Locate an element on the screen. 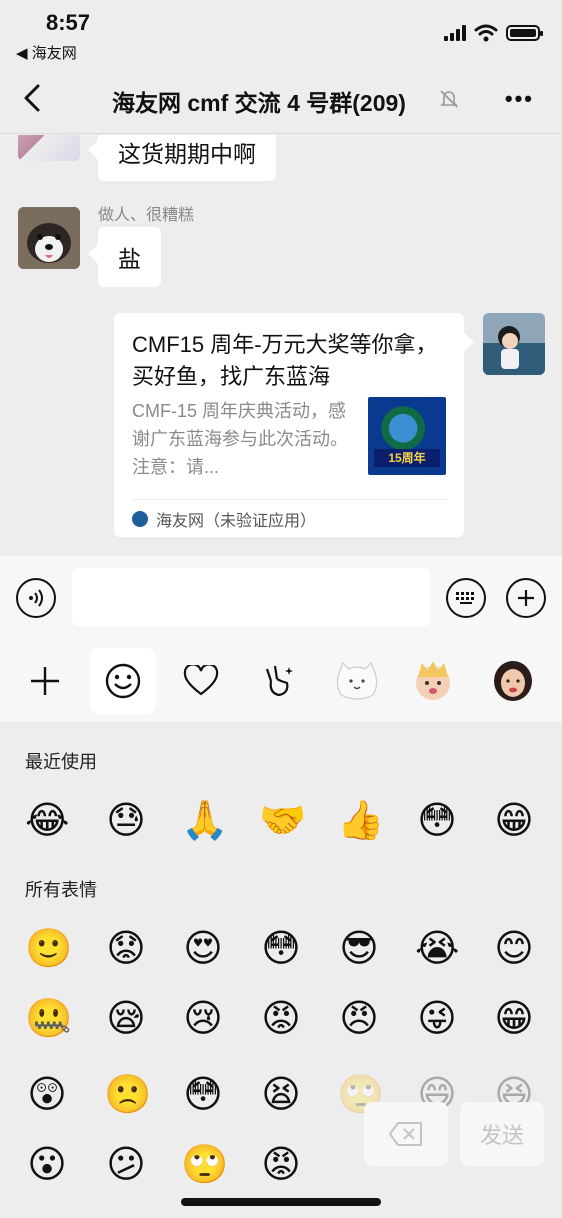 This screenshot has width=562, height=1218. backspace-icon is located at coordinates (405, 1134).